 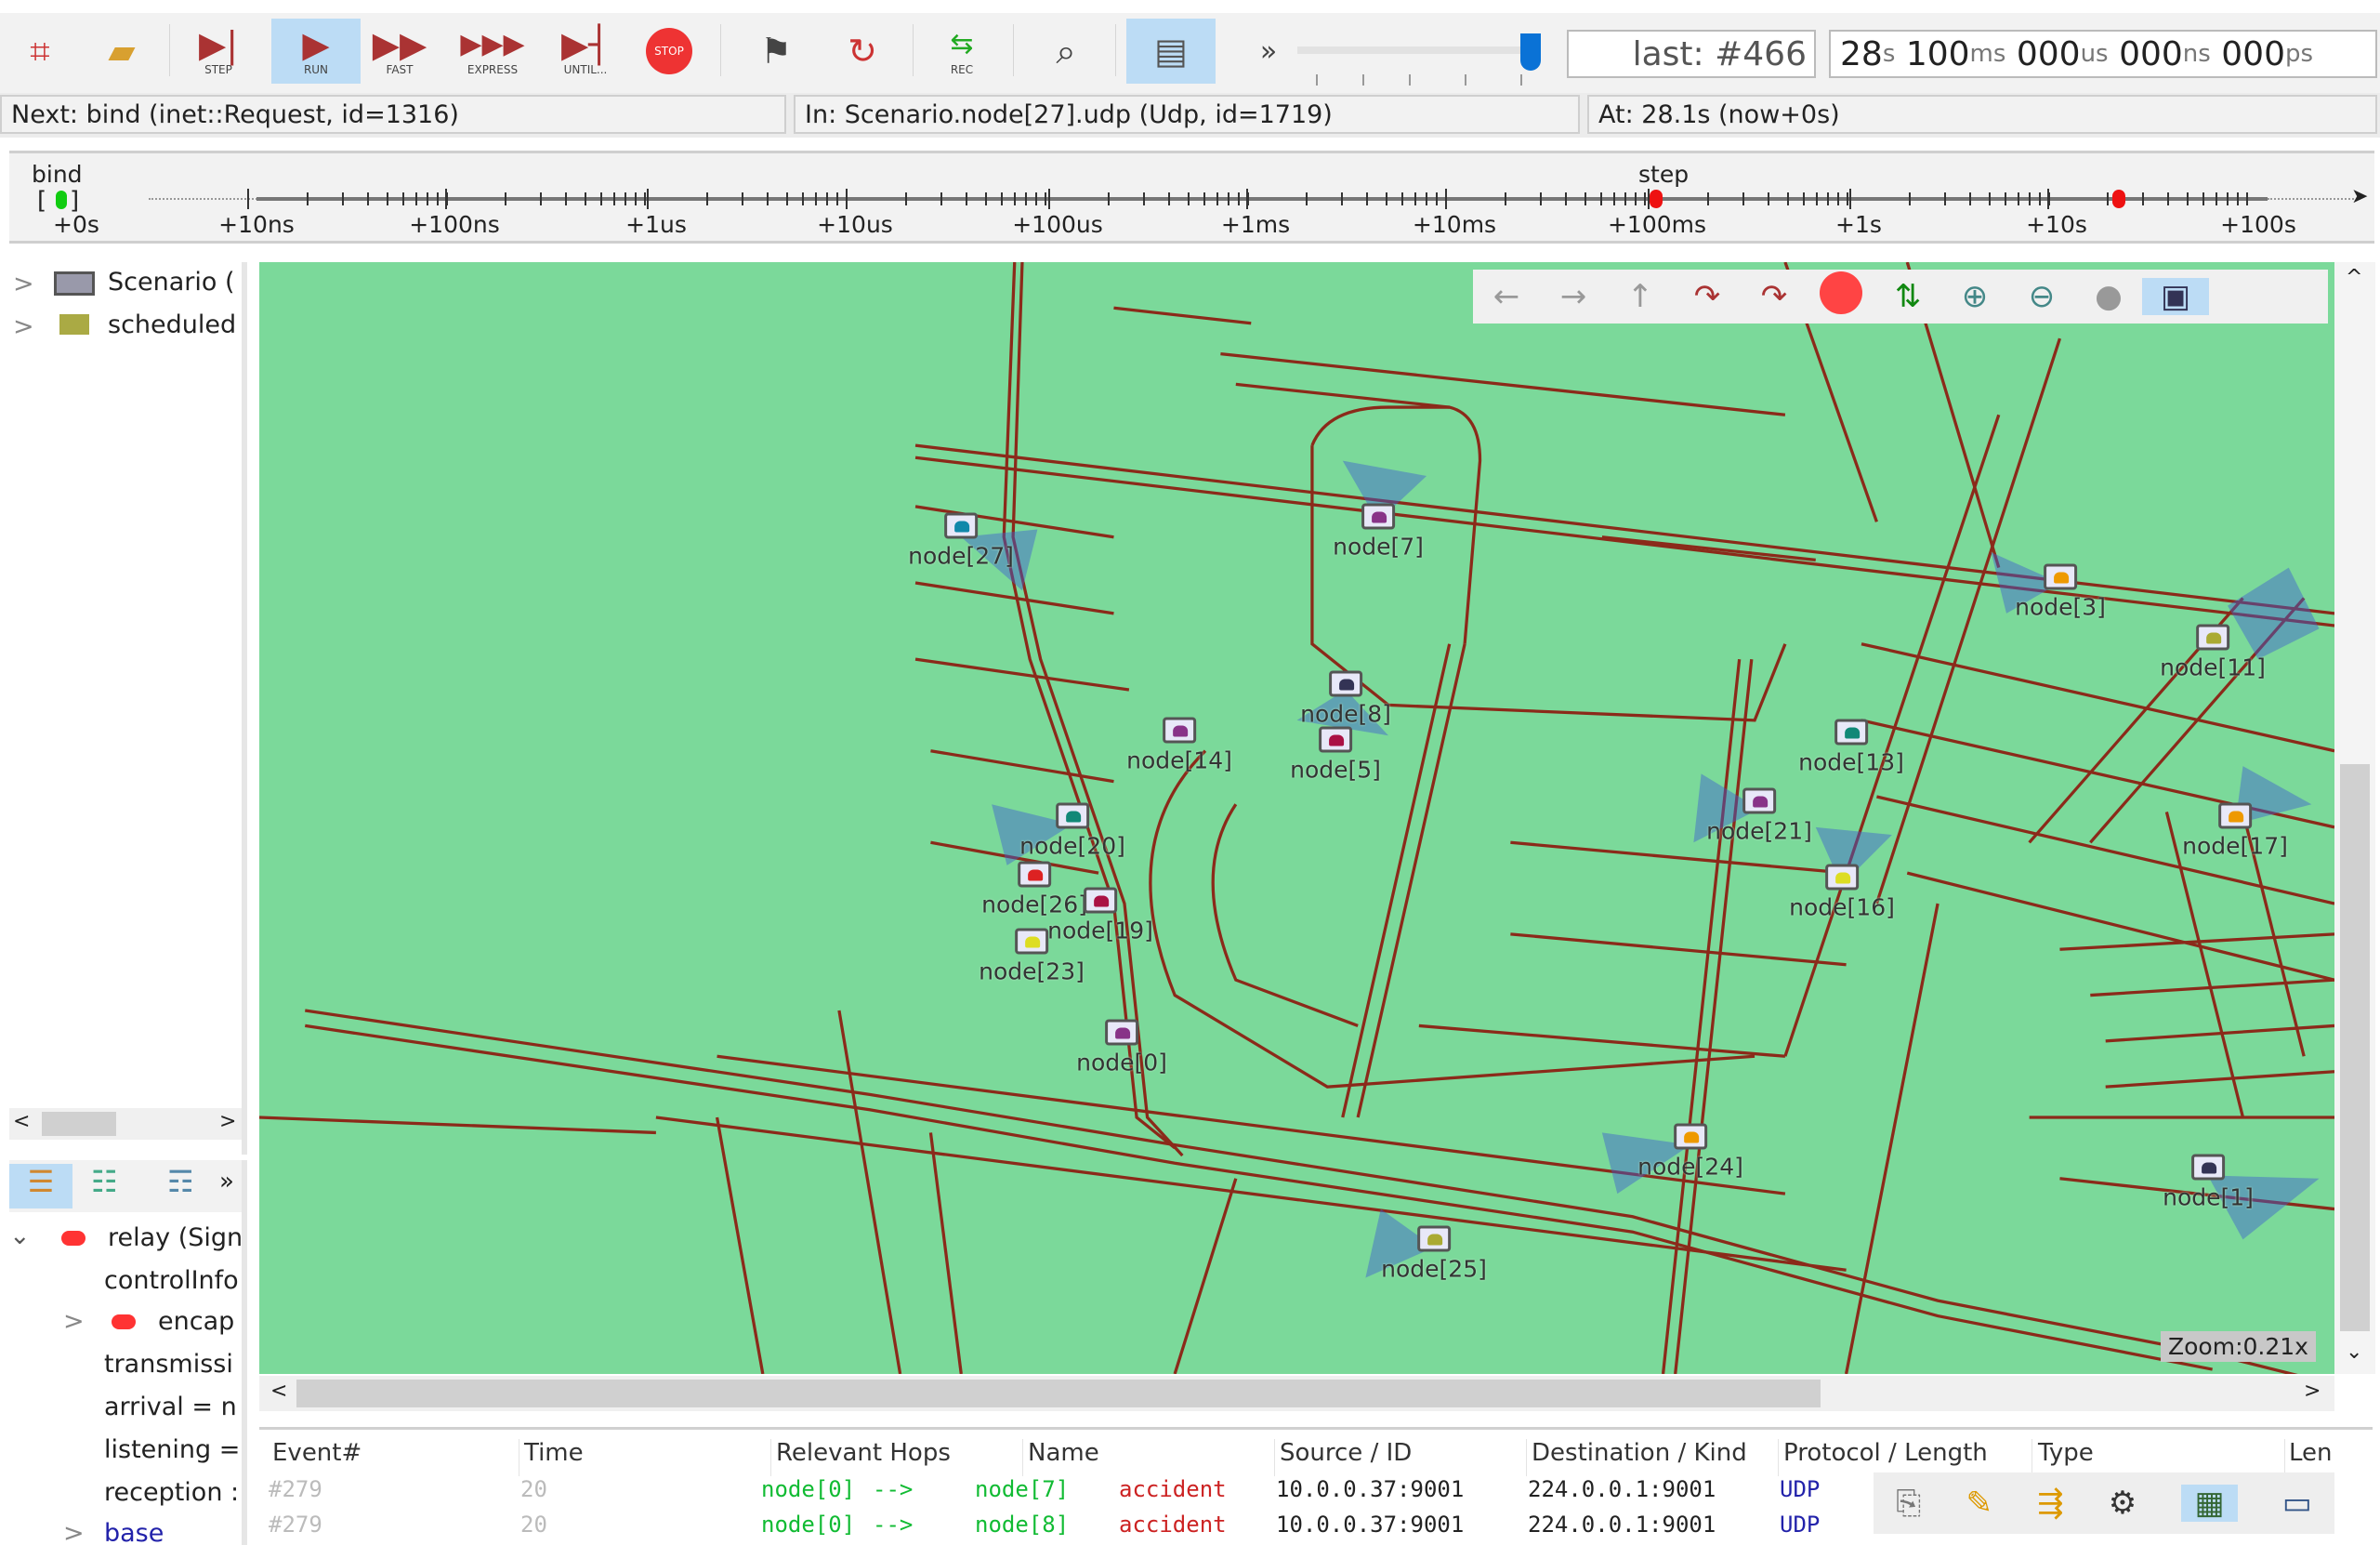 I want to click on gear-icon: ⚙, so click(x=2123, y=1504).